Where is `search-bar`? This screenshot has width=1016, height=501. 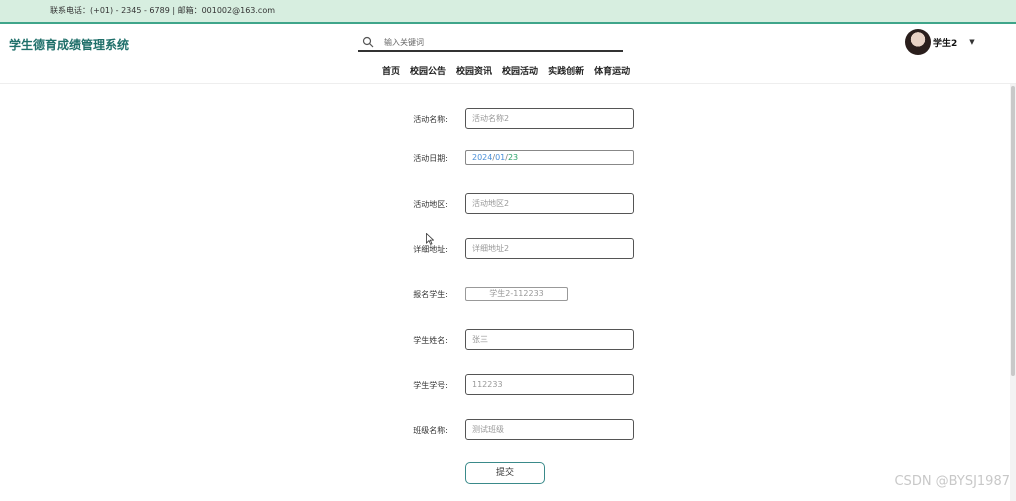
search-bar is located at coordinates (490, 43).